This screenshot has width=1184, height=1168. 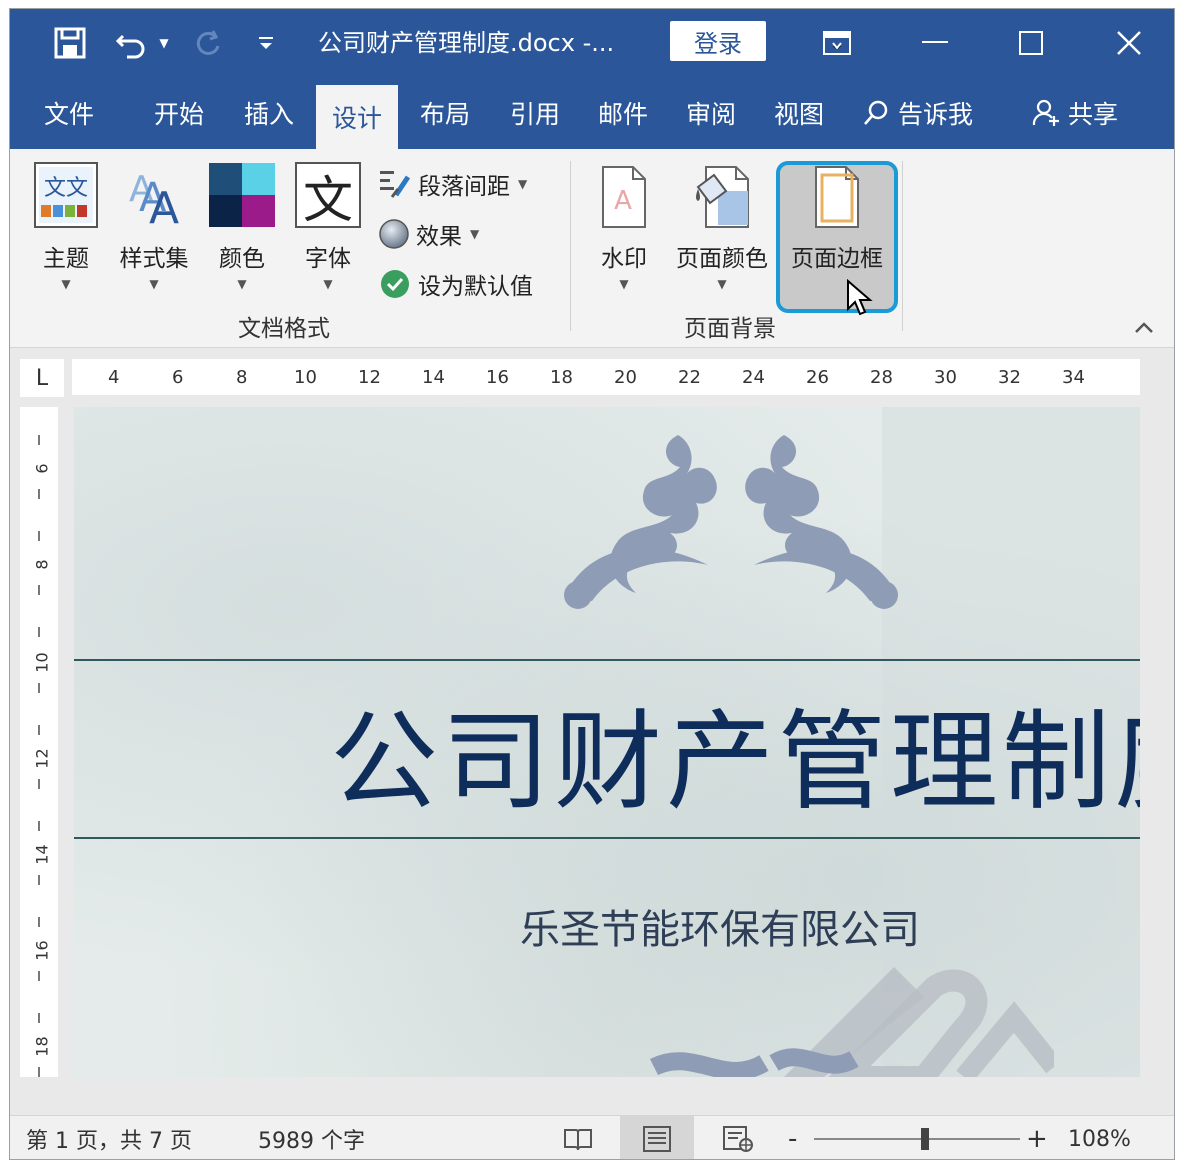 I want to click on svg-text: 文, so click(x=328, y=200).